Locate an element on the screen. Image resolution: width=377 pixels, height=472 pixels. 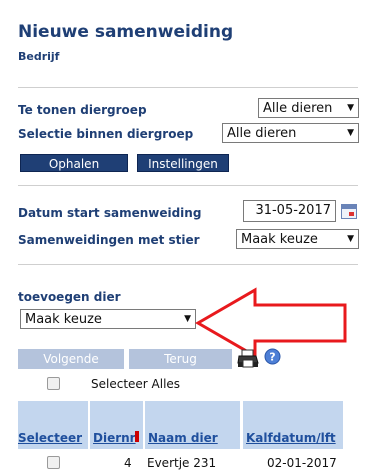
toevoegen-select-value: Maak keuze is located at coordinates (63, 319).